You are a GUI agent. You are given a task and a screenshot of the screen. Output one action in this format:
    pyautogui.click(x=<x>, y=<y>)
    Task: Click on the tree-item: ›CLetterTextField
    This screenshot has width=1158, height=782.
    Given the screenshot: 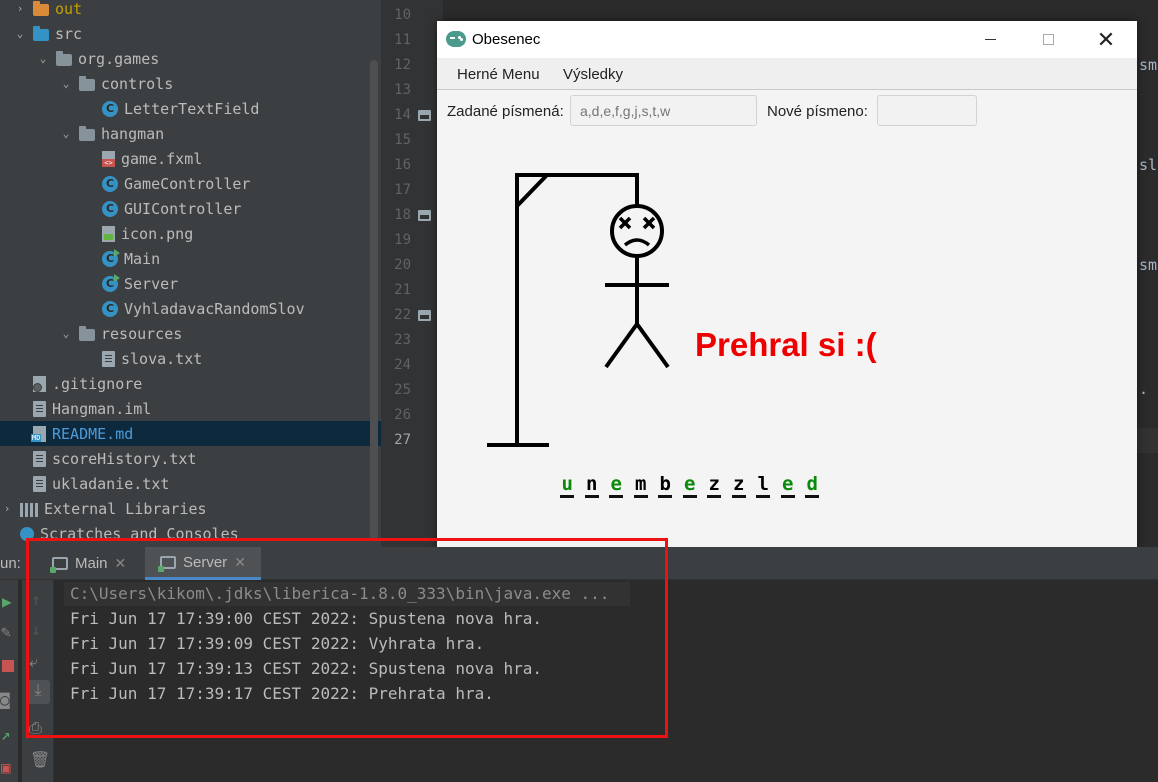 What is the action you would take?
    pyautogui.click(x=190, y=108)
    